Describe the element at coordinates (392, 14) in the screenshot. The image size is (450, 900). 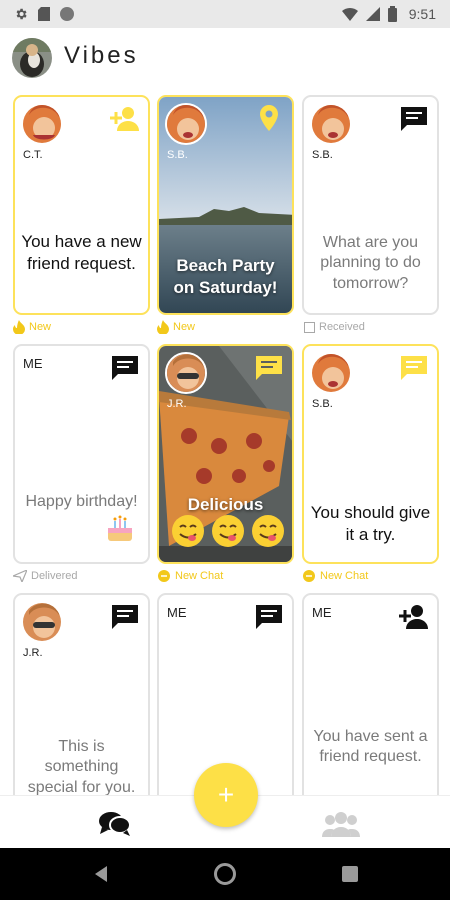
I see `battery-icon` at that location.